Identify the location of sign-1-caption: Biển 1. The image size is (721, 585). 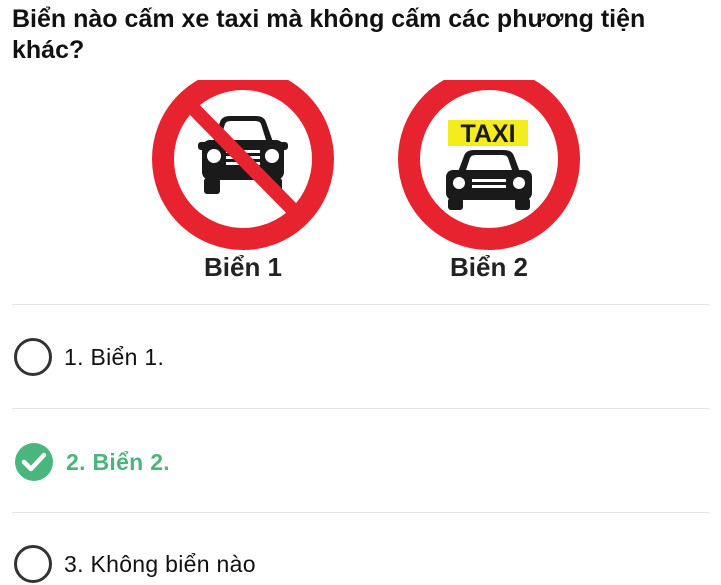
(243, 267).